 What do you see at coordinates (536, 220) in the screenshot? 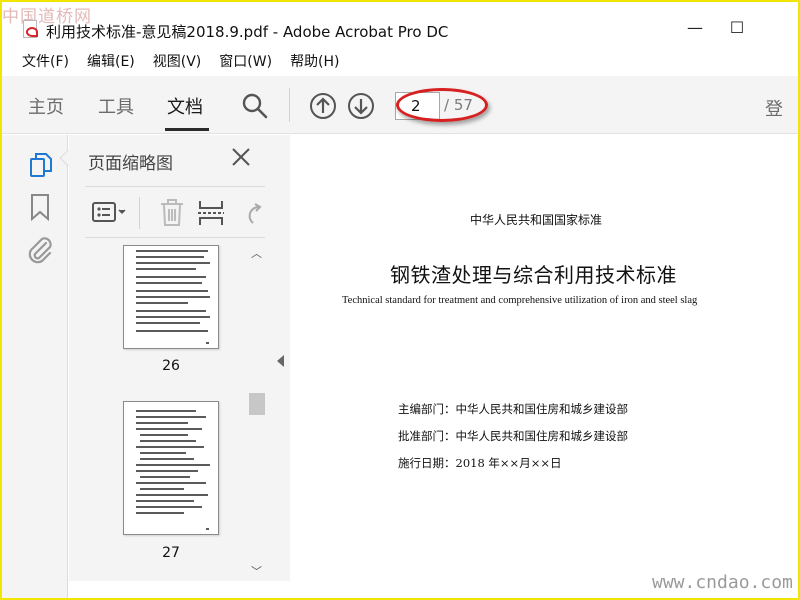
I see `doc-standard-type: 中华人民共和国国家标准` at bounding box center [536, 220].